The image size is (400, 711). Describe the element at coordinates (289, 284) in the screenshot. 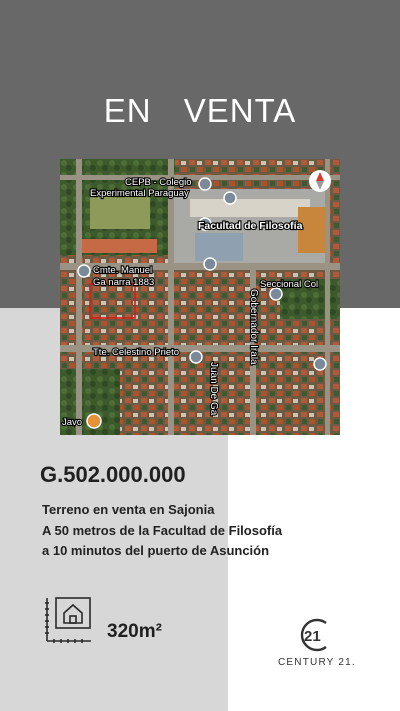

I see `map-label-seccional: Seccional Col` at that location.